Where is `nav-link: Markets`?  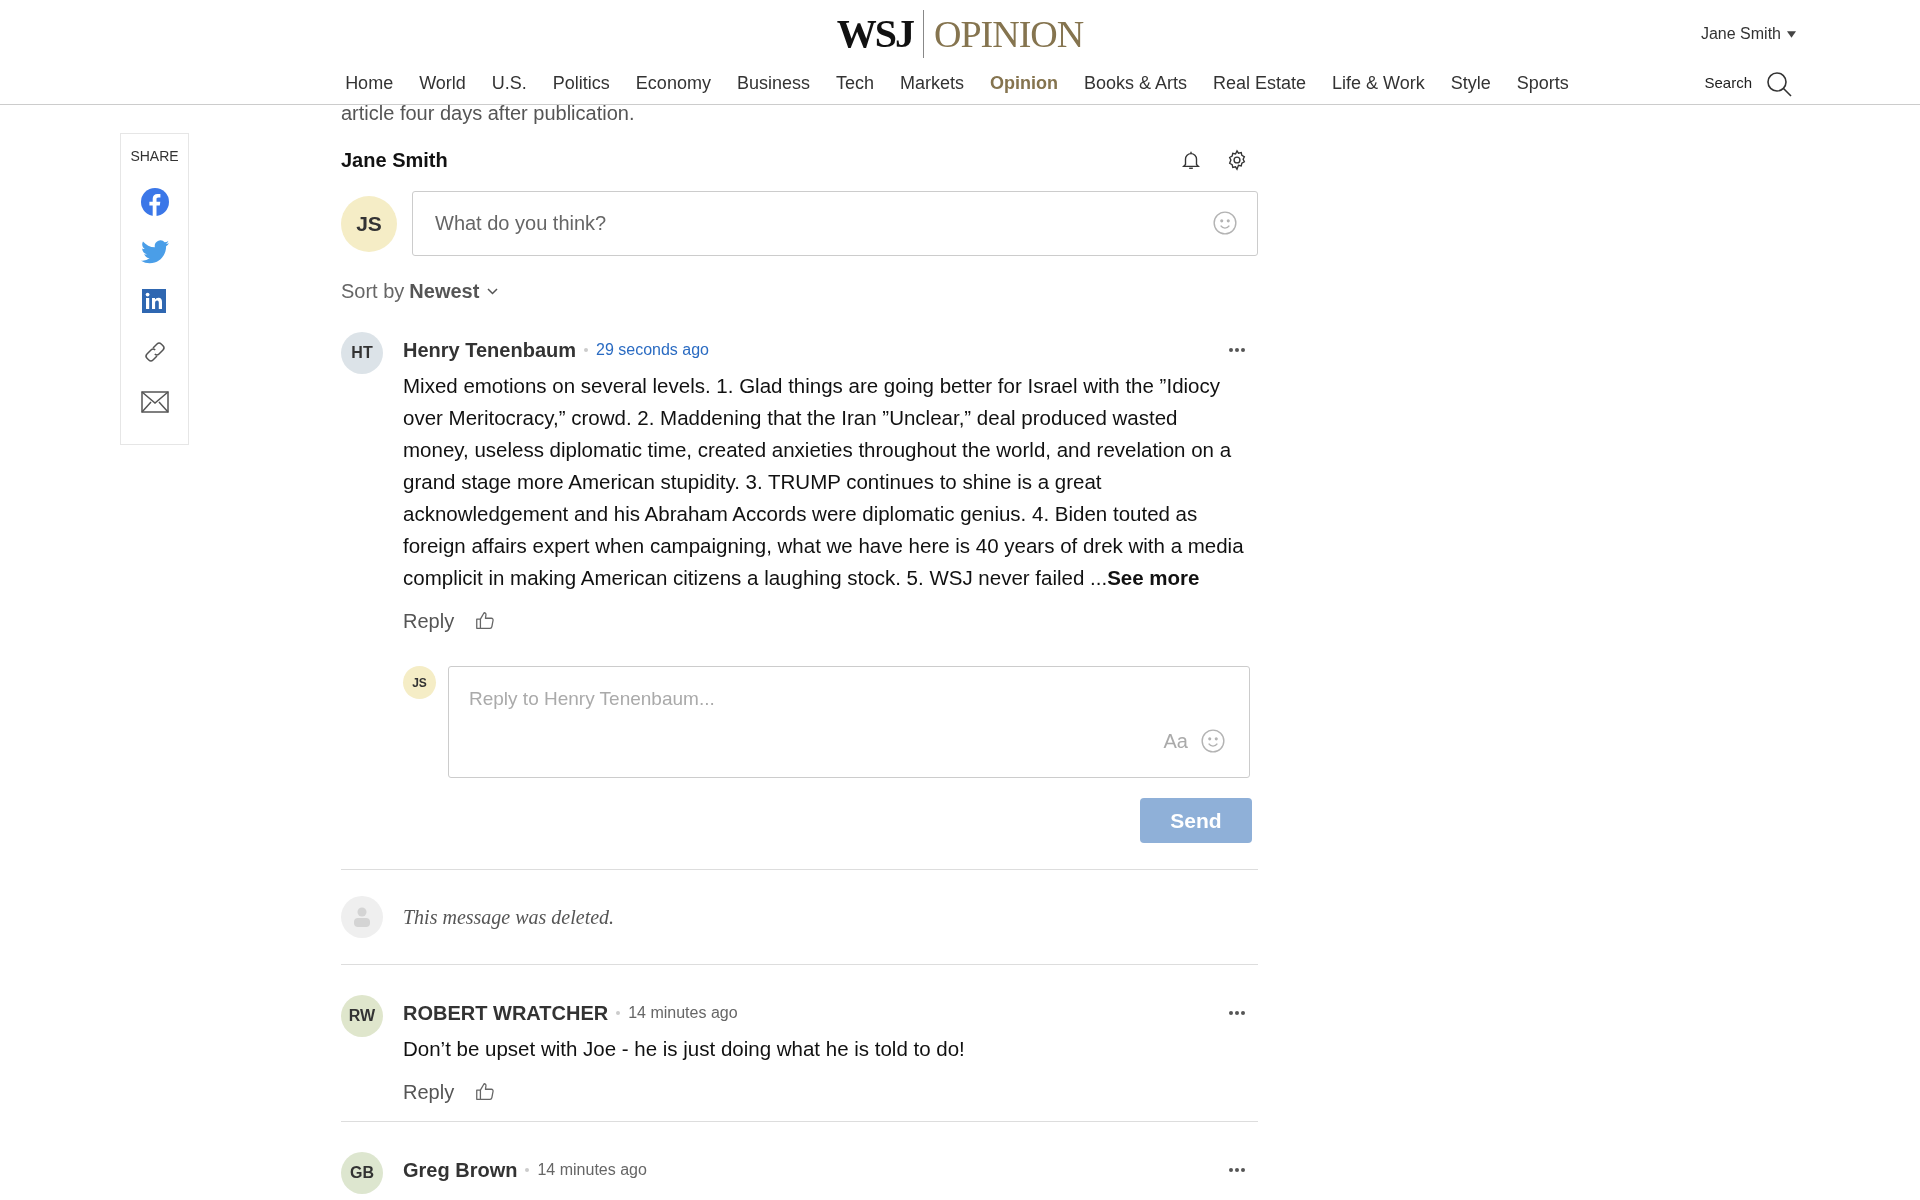
nav-link: Markets is located at coordinates (932, 83).